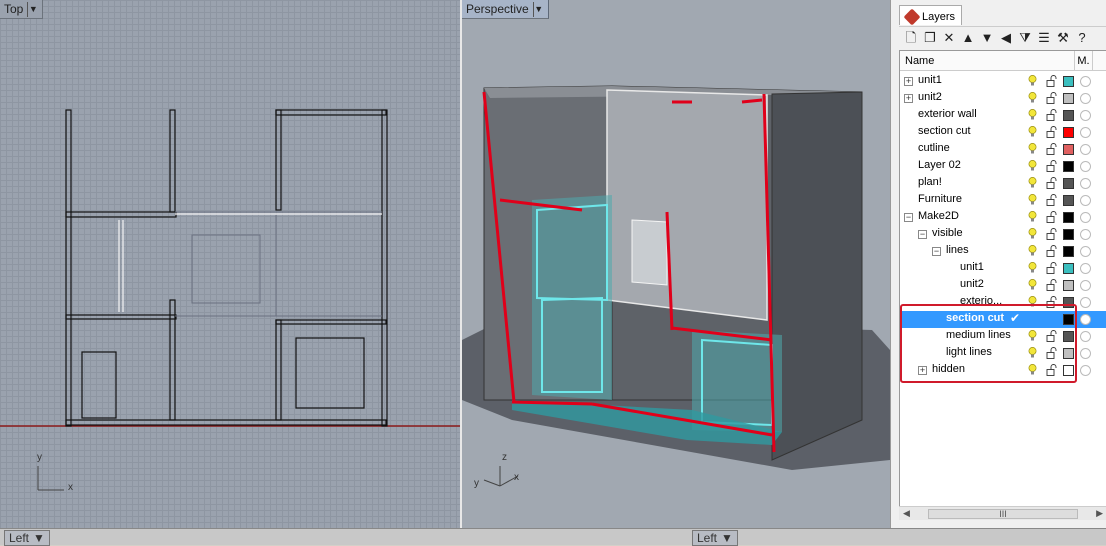 This screenshot has height=546, width=1106. I want to click on move-down-icon: ▼, so click(987, 38).